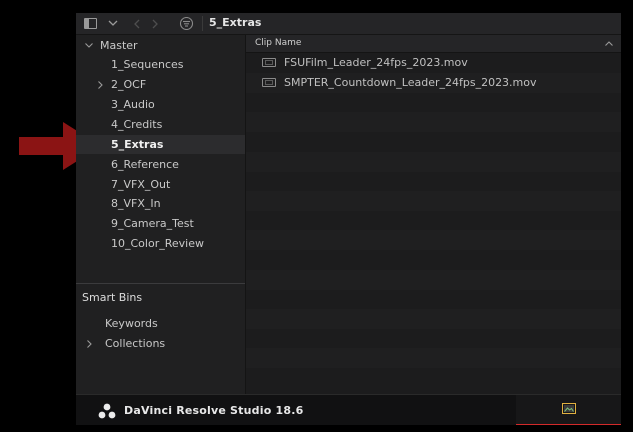 The height and width of the screenshot is (432, 633). I want to click on bin-item-label: 10_Color_Review, so click(157, 243).